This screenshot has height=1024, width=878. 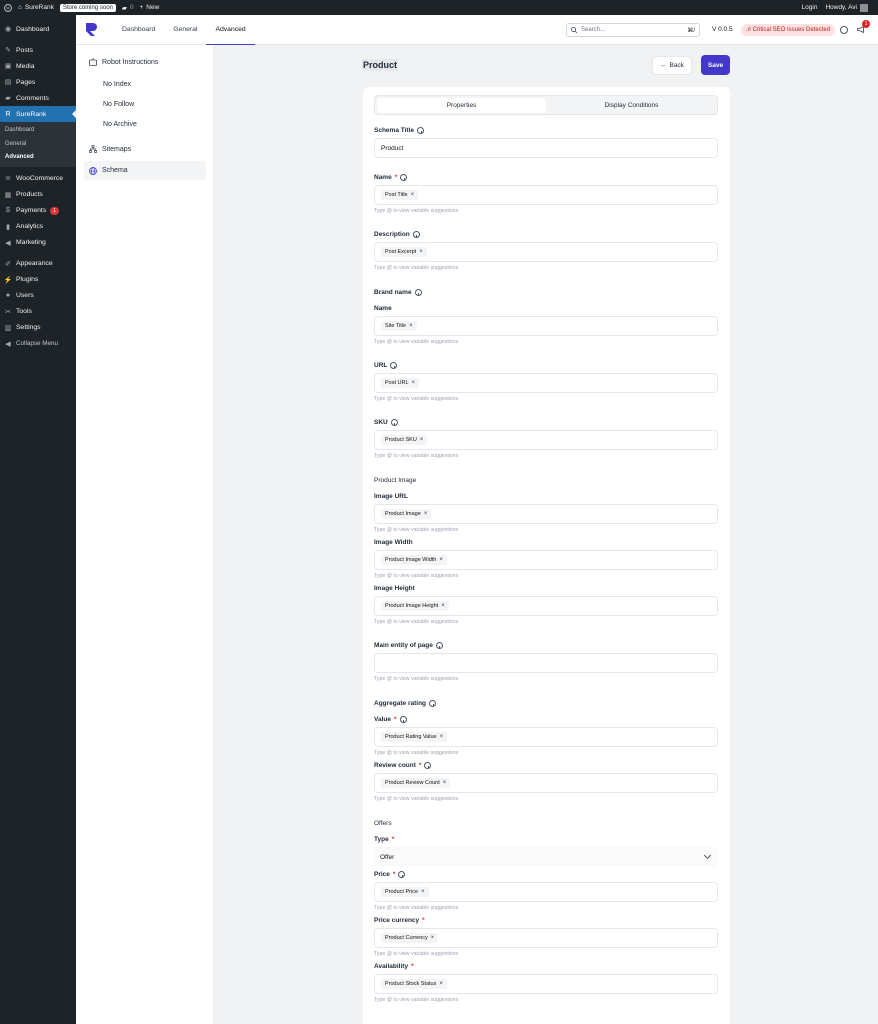 What do you see at coordinates (38, 29) in the screenshot?
I see `menu-dashboard: ◉ Dashboard` at bounding box center [38, 29].